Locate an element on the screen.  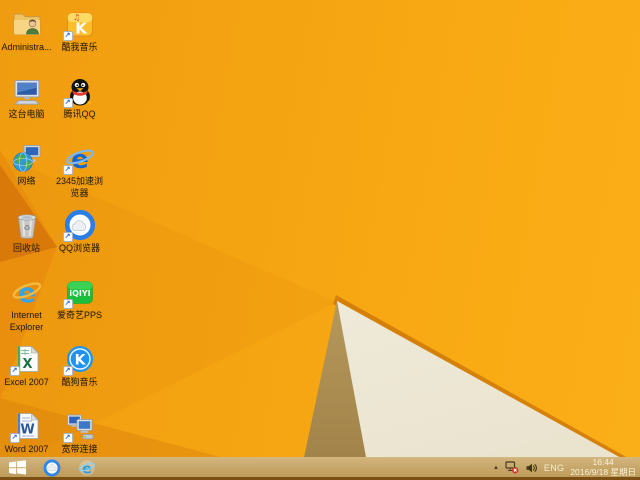
windows-logo-icon is located at coordinates (17, 467).